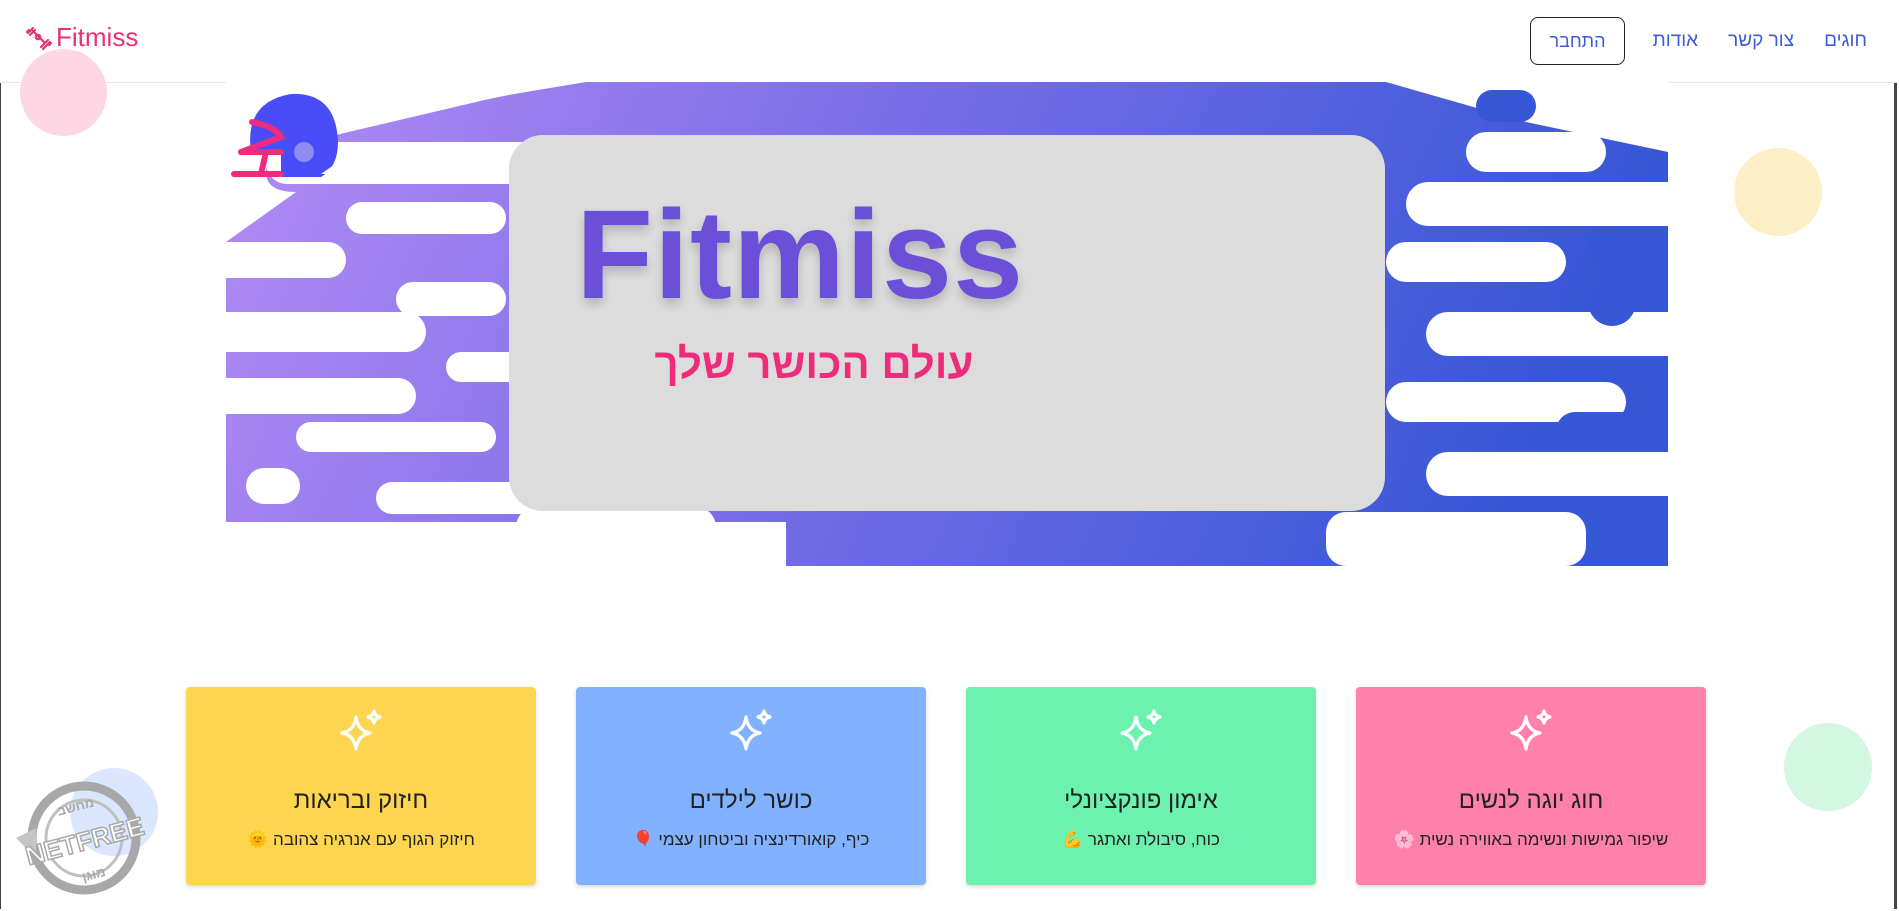 This screenshot has height=911, width=1899. What do you see at coordinates (1531, 839) in the screenshot?
I see `card-description: שיפור גמישות ונשימה באווירה נשית 🌸` at bounding box center [1531, 839].